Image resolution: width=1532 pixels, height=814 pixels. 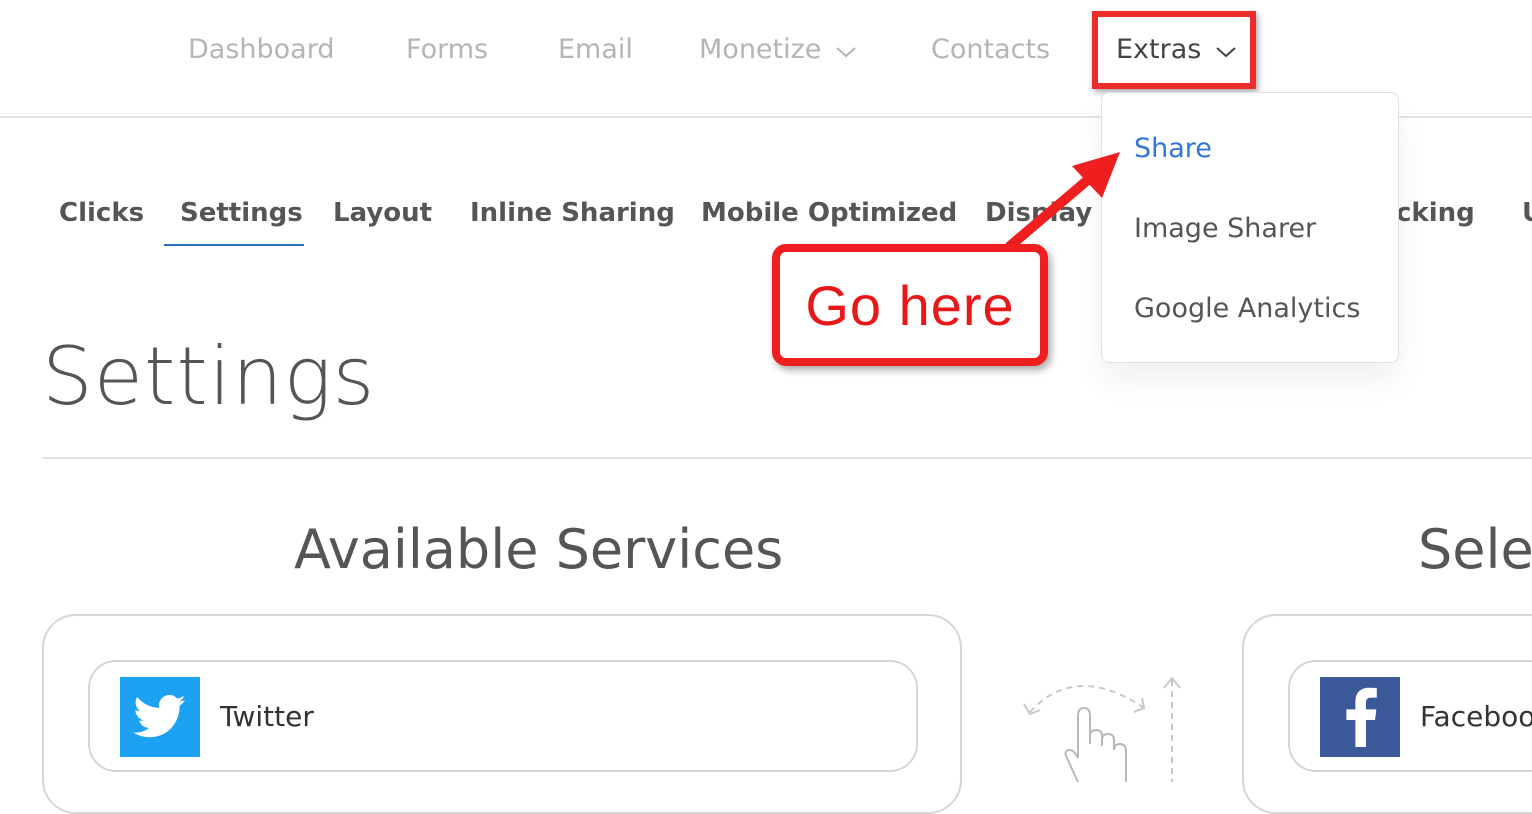 I want to click on facebook-icon, so click(x=1360, y=717).